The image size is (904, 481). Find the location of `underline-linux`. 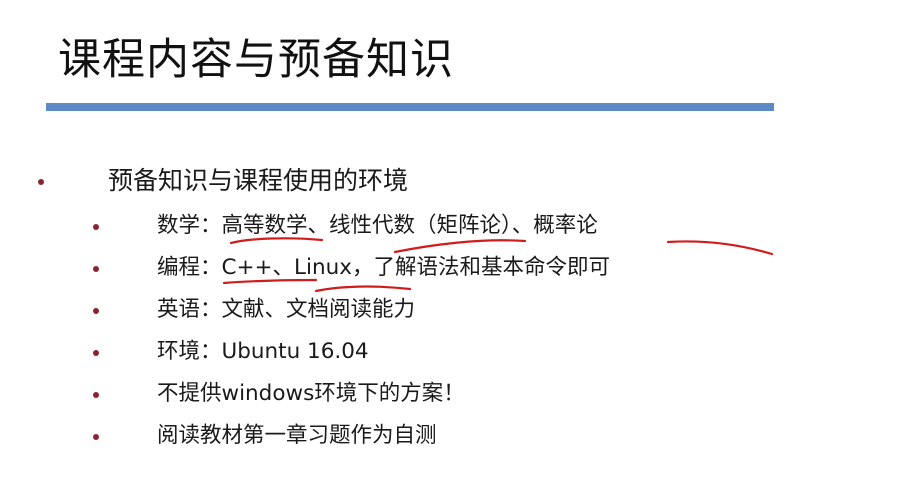

underline-linux is located at coordinates (363, 289).